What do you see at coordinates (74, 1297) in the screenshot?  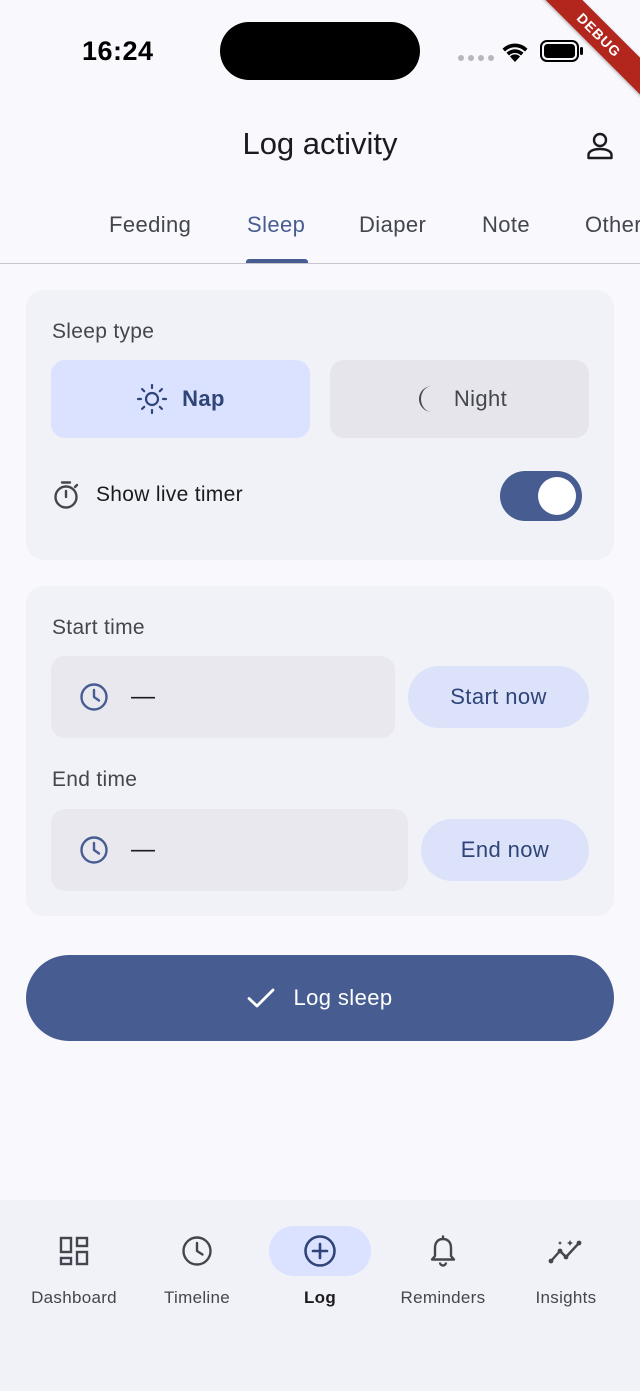 I see `nav-dashboard-label: Dashboard` at bounding box center [74, 1297].